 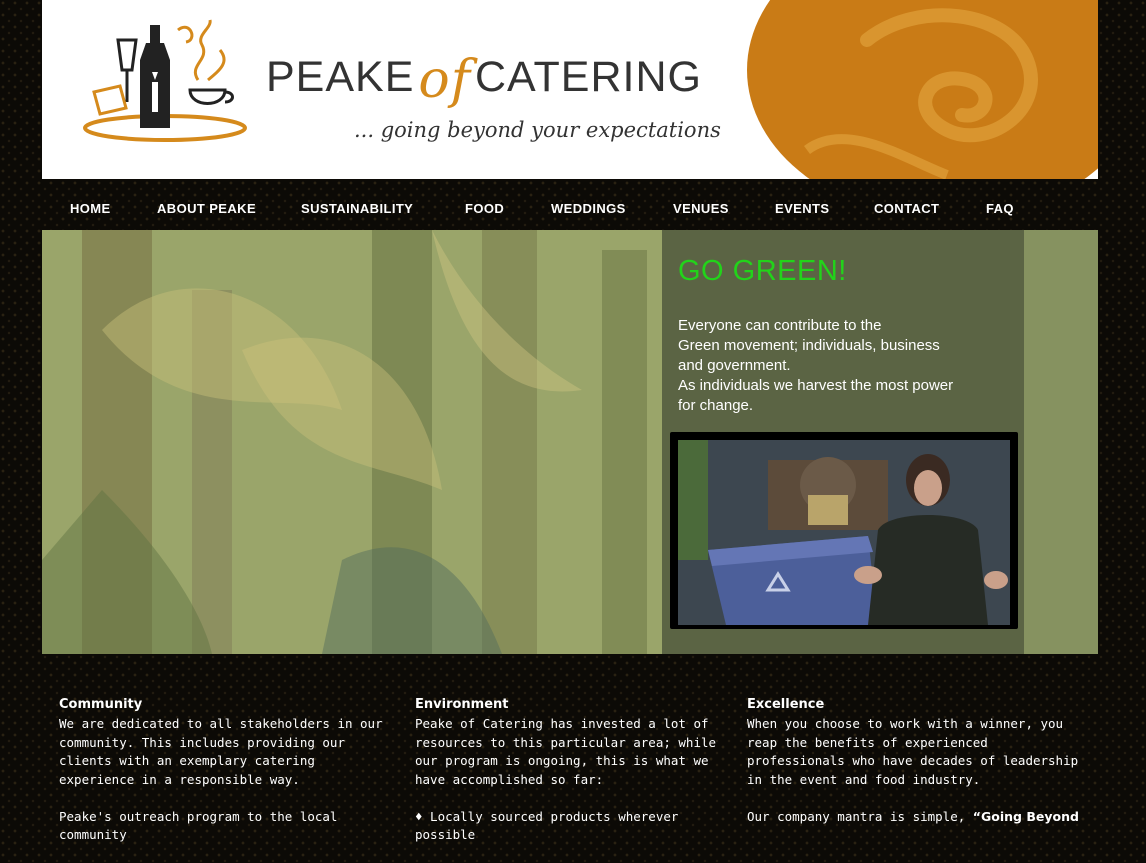 What do you see at coordinates (484, 208) in the screenshot?
I see `nav-food: FOOD` at bounding box center [484, 208].